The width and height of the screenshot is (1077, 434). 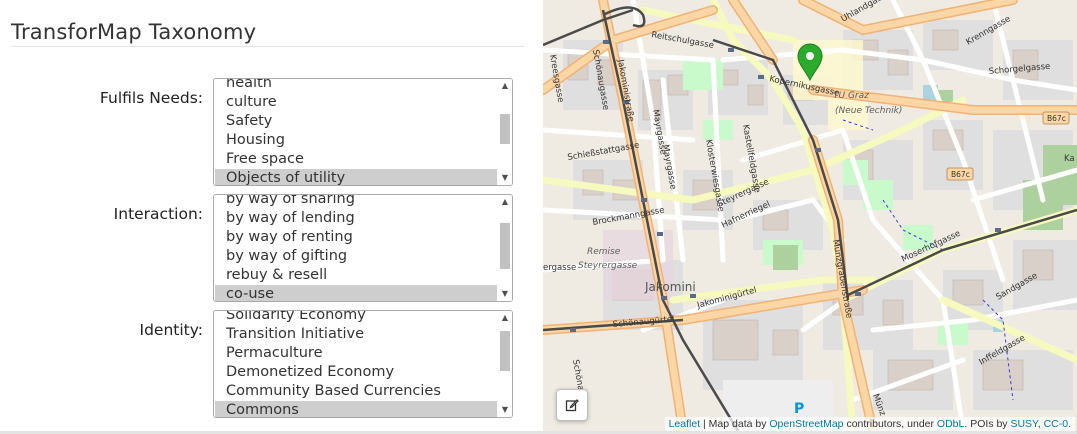 What do you see at coordinates (151, 98) in the screenshot?
I see `fulfils-needs-label: Fulfils Needs:` at bounding box center [151, 98].